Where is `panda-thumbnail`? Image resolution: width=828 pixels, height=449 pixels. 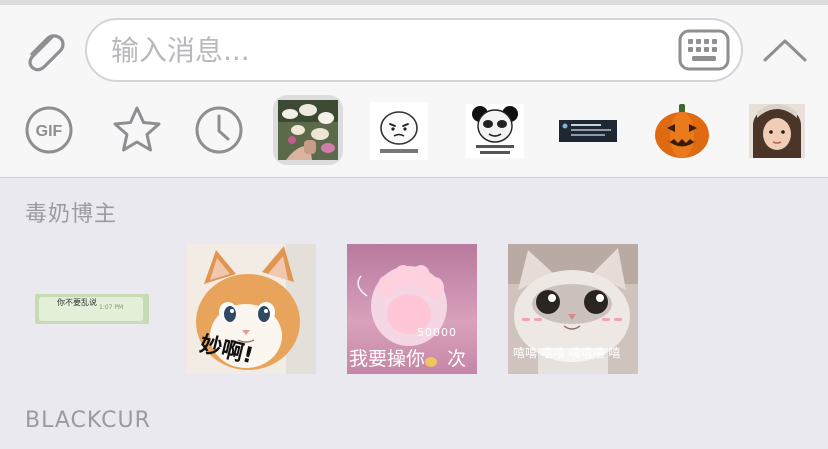
panda-thumbnail is located at coordinates (495, 131).